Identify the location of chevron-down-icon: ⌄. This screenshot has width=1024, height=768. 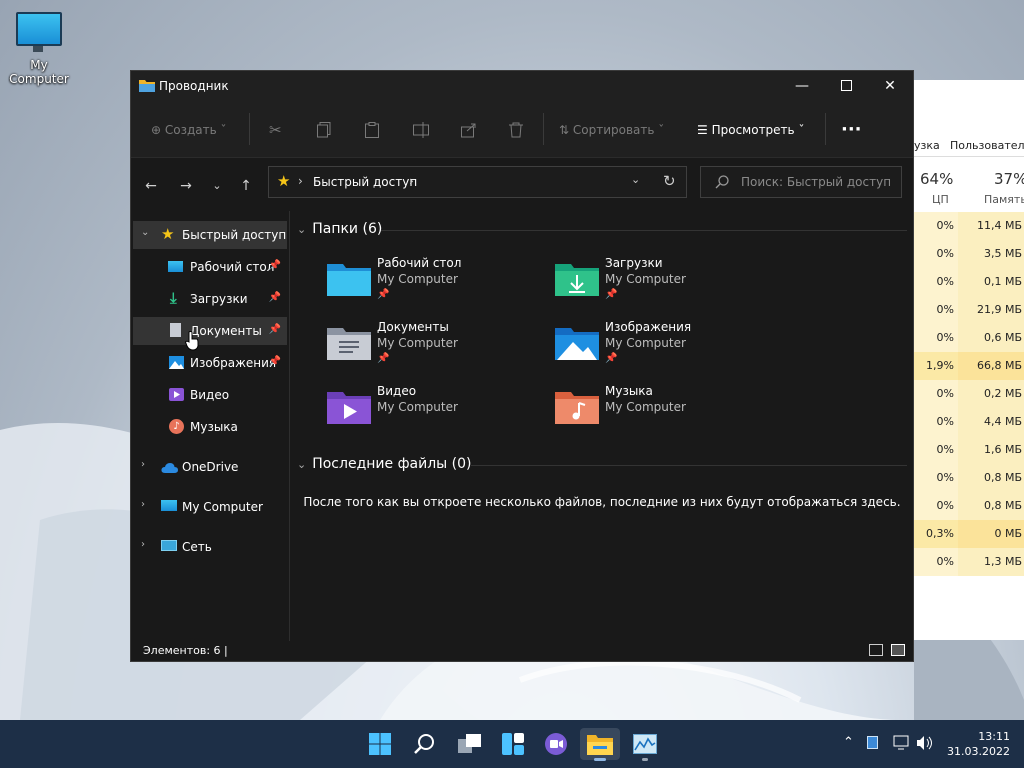
(145, 232).